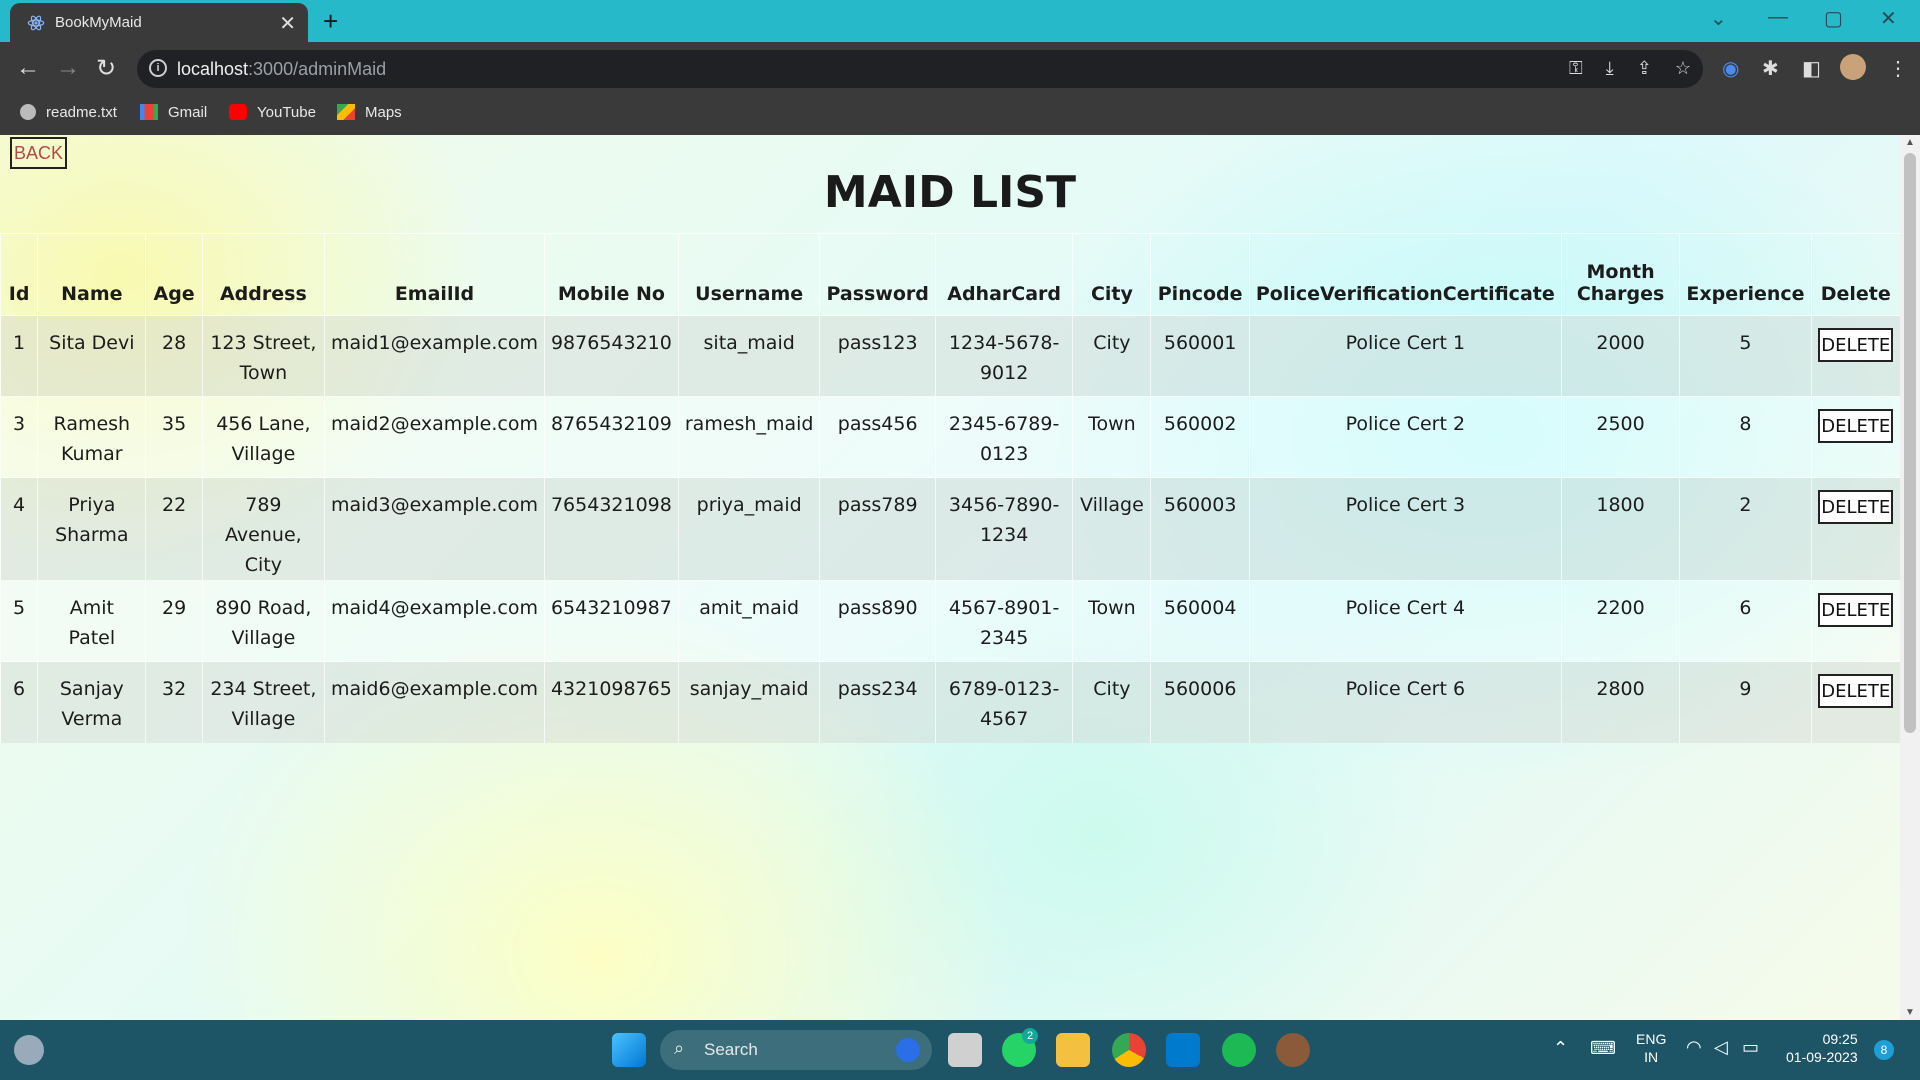 The height and width of the screenshot is (1080, 1920). What do you see at coordinates (1898, 68) in the screenshot?
I see `menu-dots-icon: ⋮` at bounding box center [1898, 68].